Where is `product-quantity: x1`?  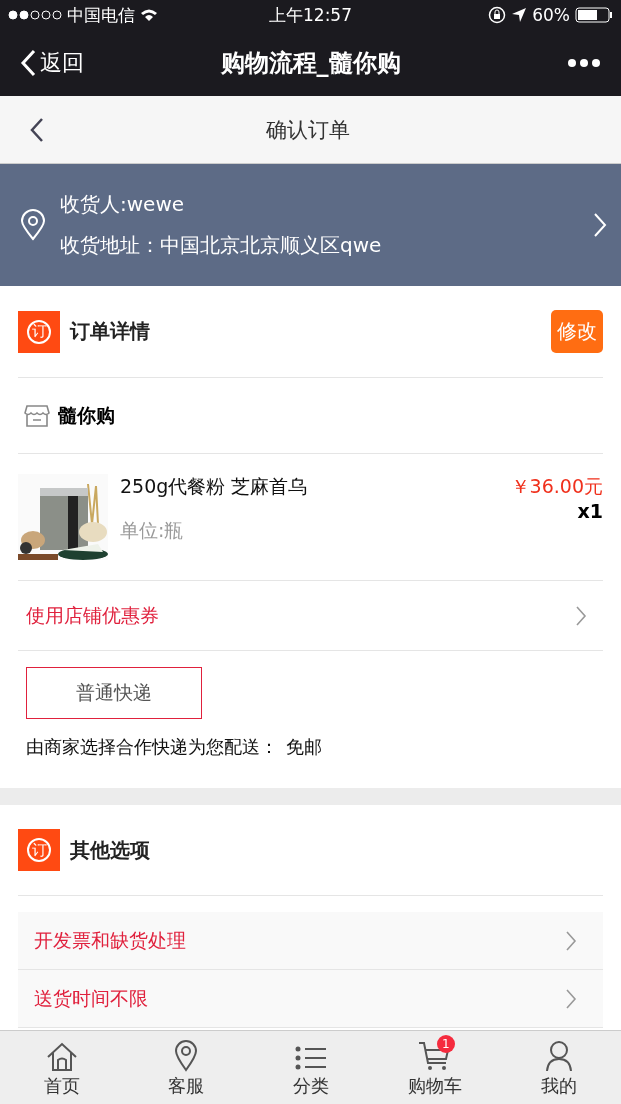 product-quantity: x1 is located at coordinates (590, 511).